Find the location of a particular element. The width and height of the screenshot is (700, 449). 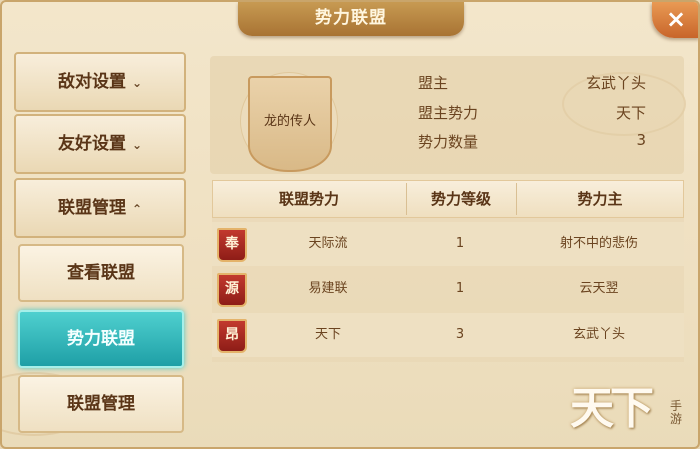

close-icon: × is located at coordinates (675, 20).